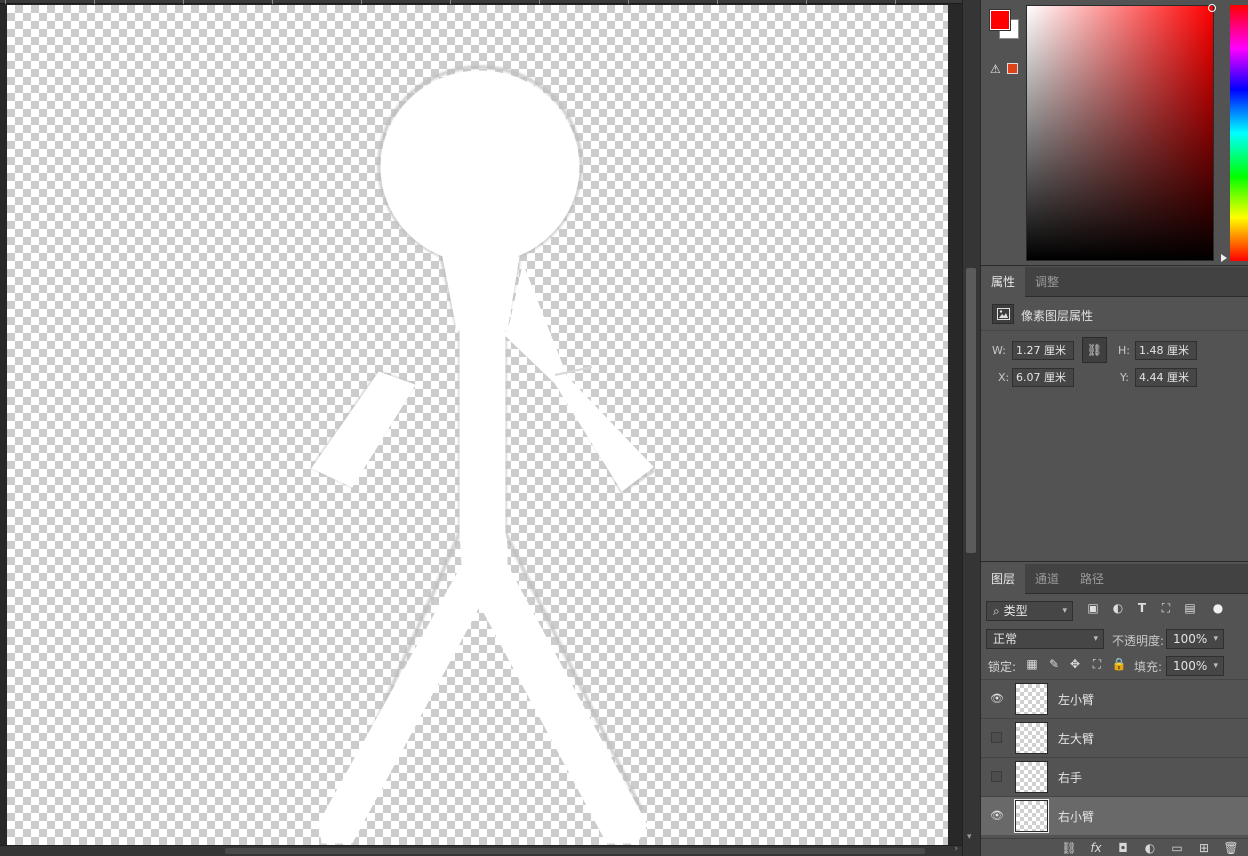 This screenshot has height=856, width=1248. I want to click on tab-adjustments: 调整, so click(1047, 282).